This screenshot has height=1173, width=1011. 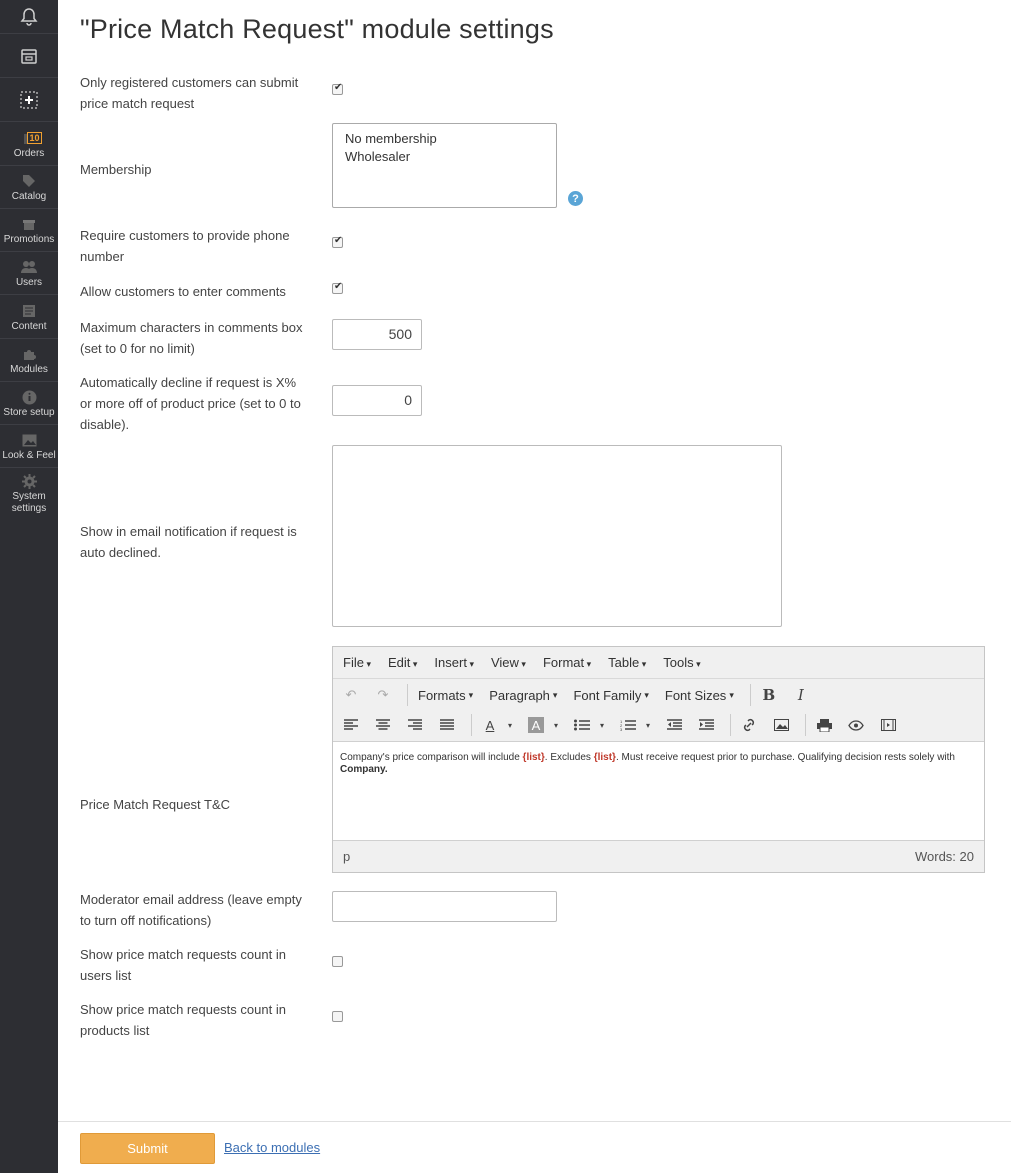 What do you see at coordinates (29, 446) in the screenshot?
I see `sidebar-item-look-feel: Look & Feel` at bounding box center [29, 446].